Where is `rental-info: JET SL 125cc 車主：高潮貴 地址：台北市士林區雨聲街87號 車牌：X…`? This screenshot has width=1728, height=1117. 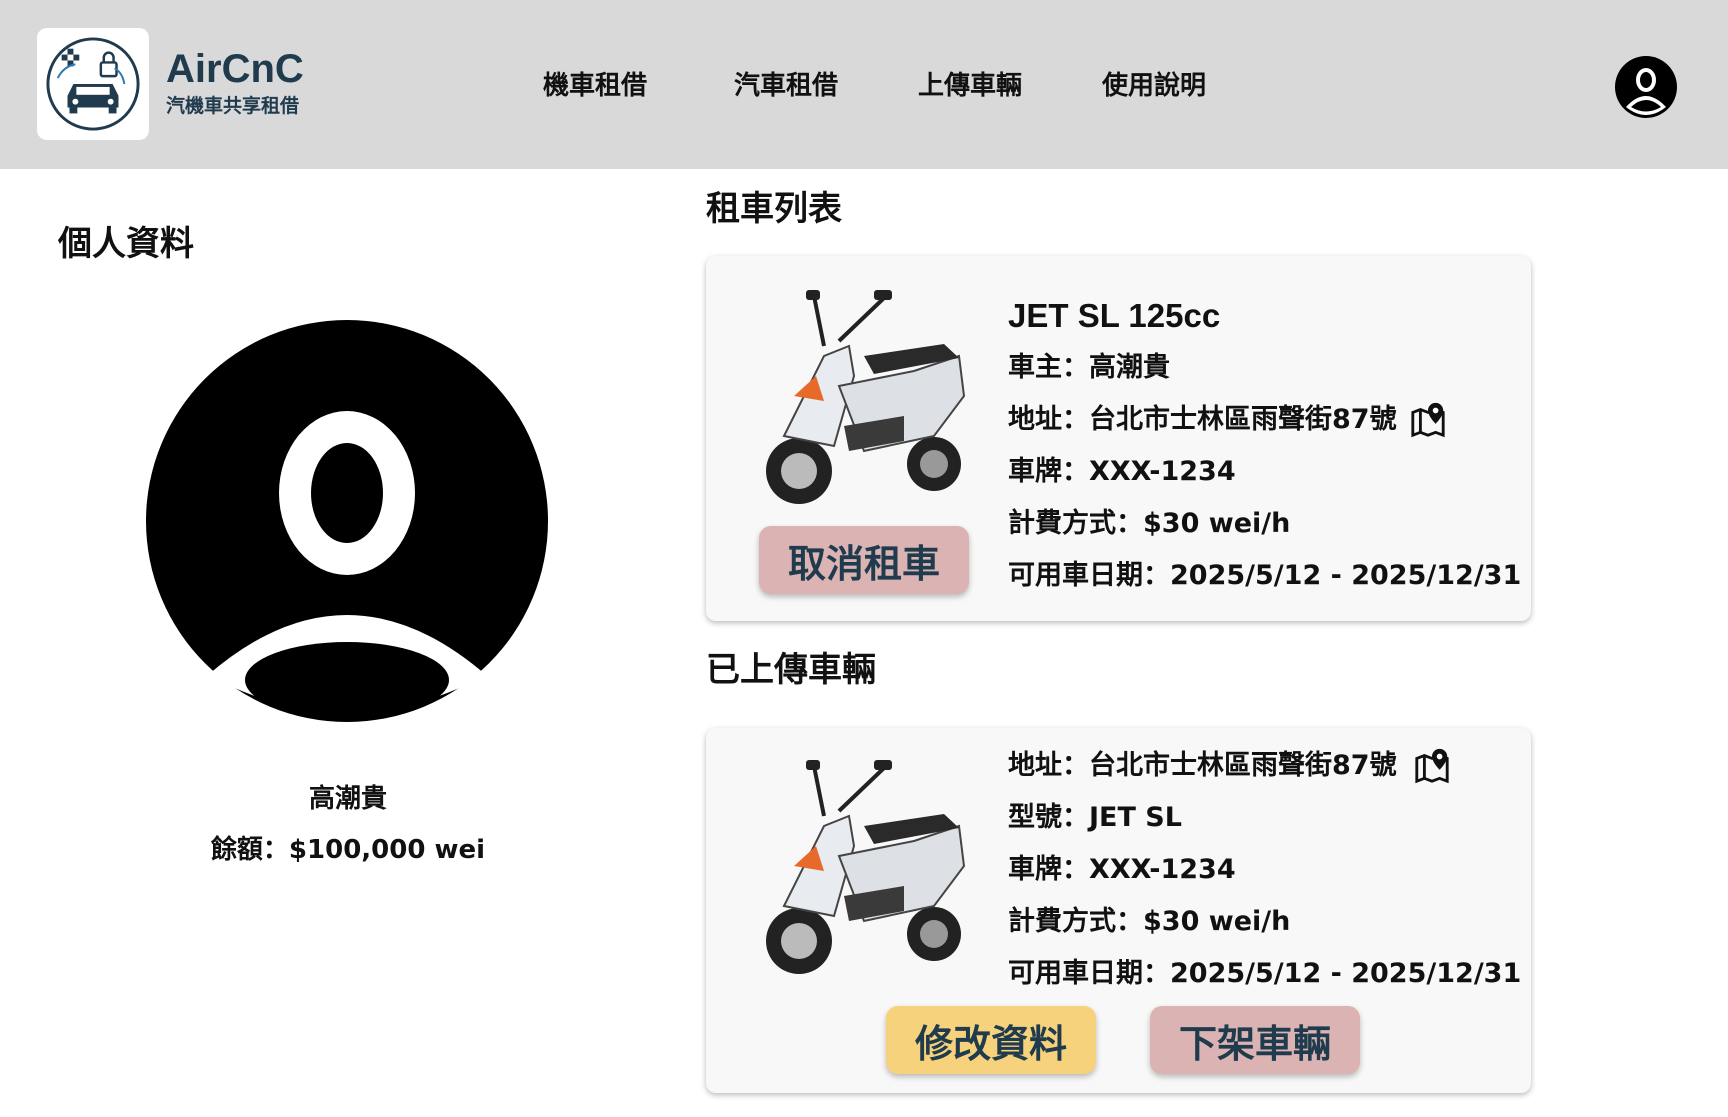
rental-info: JET SL 125cc 車主：高潮貴 地址：台北市士林區雨聲街87號 車牌：X… is located at coordinates (1264, 446).